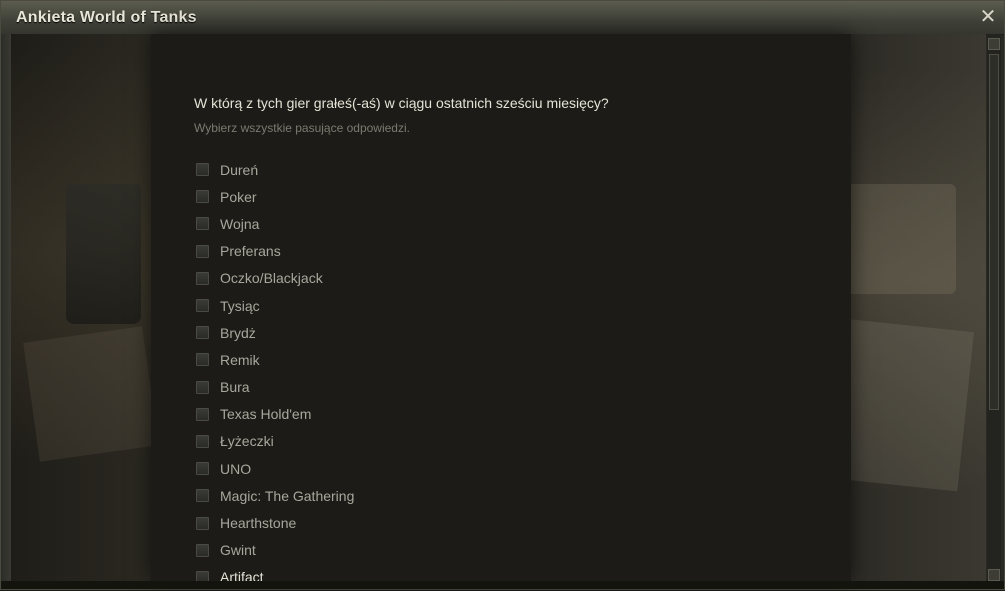 This screenshot has width=1005, height=591. Describe the element at coordinates (988, 17) in the screenshot. I see `close-icon: ✕` at that location.